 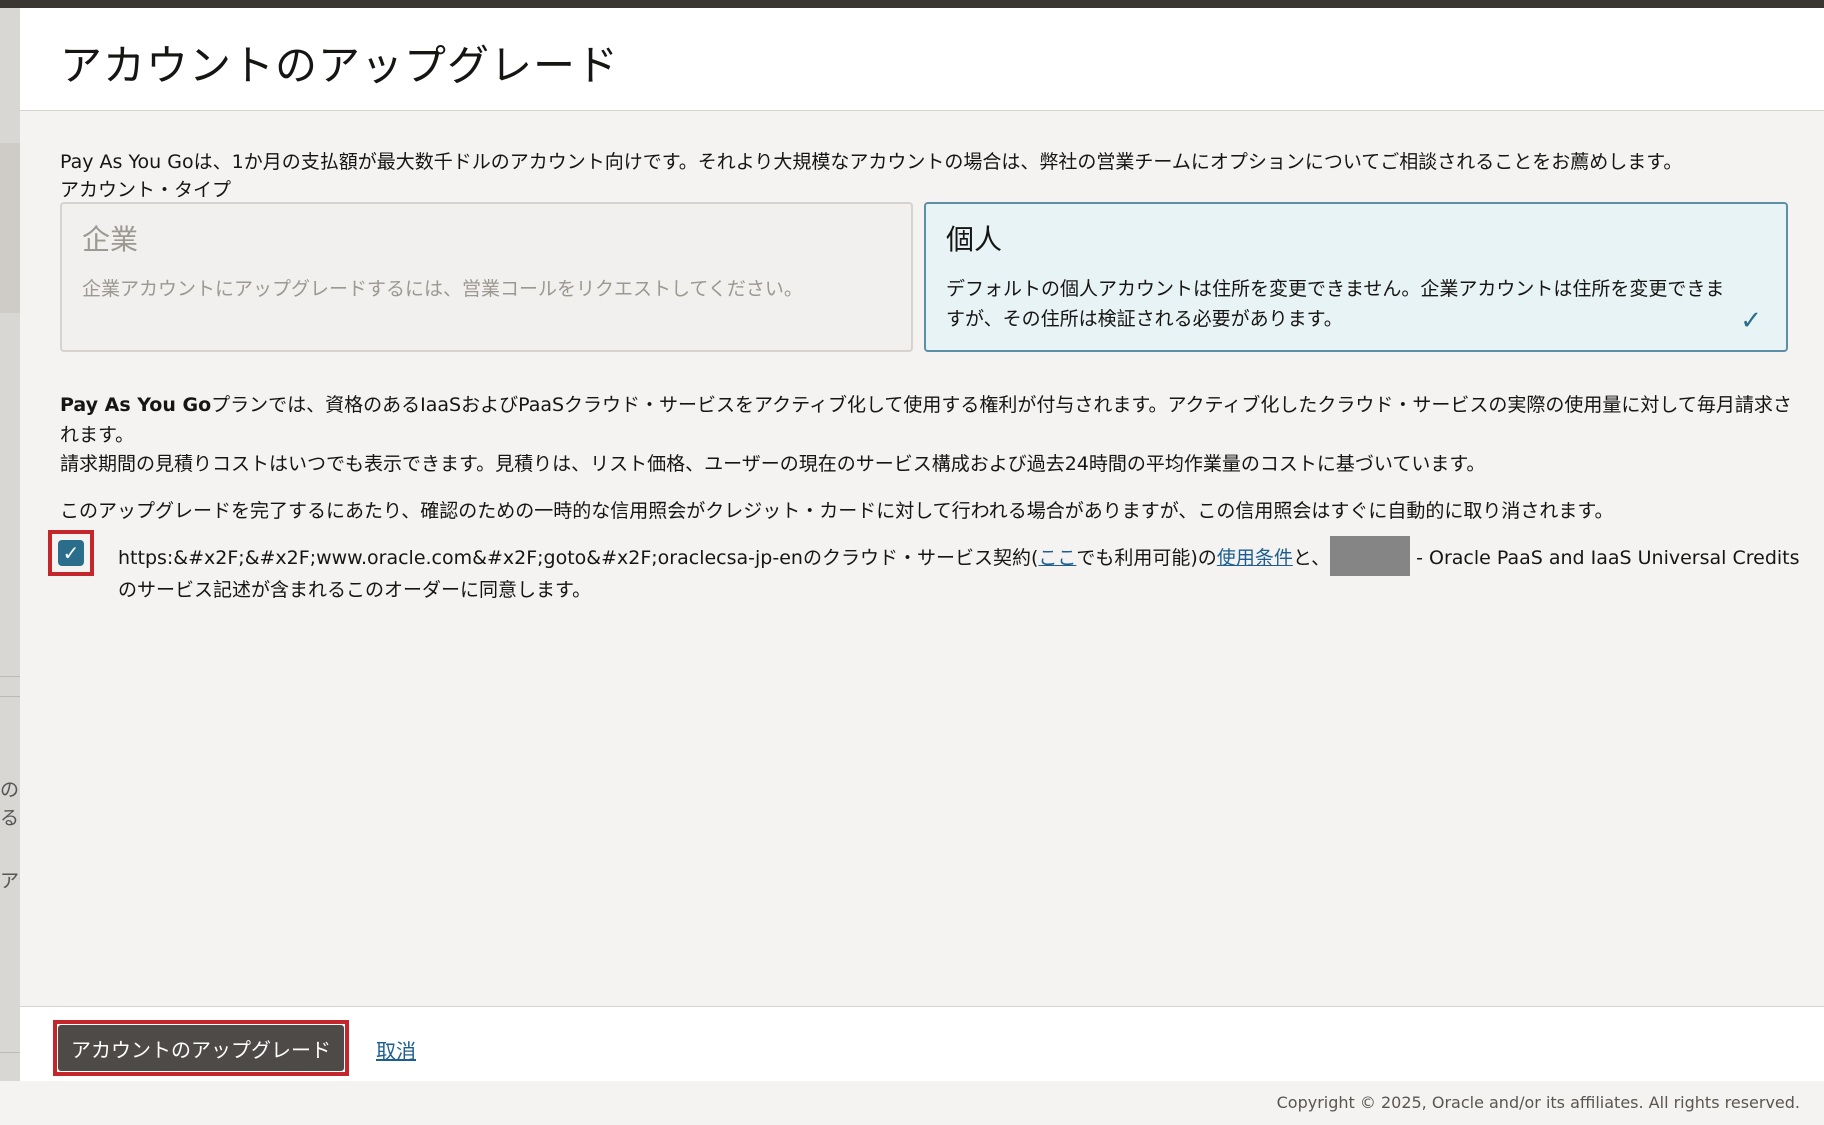 What do you see at coordinates (146, 190) in the screenshot?
I see `account-type-label: アカウント・タイプ` at bounding box center [146, 190].